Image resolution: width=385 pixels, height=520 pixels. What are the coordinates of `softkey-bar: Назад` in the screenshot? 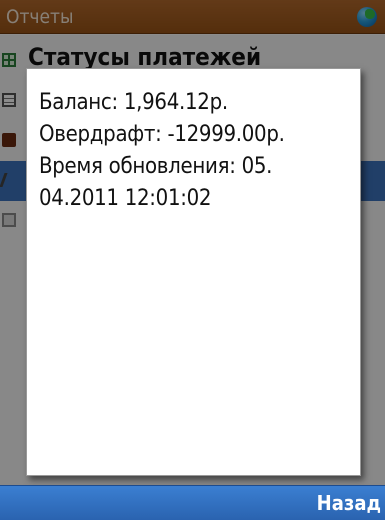 It's located at (192, 502).